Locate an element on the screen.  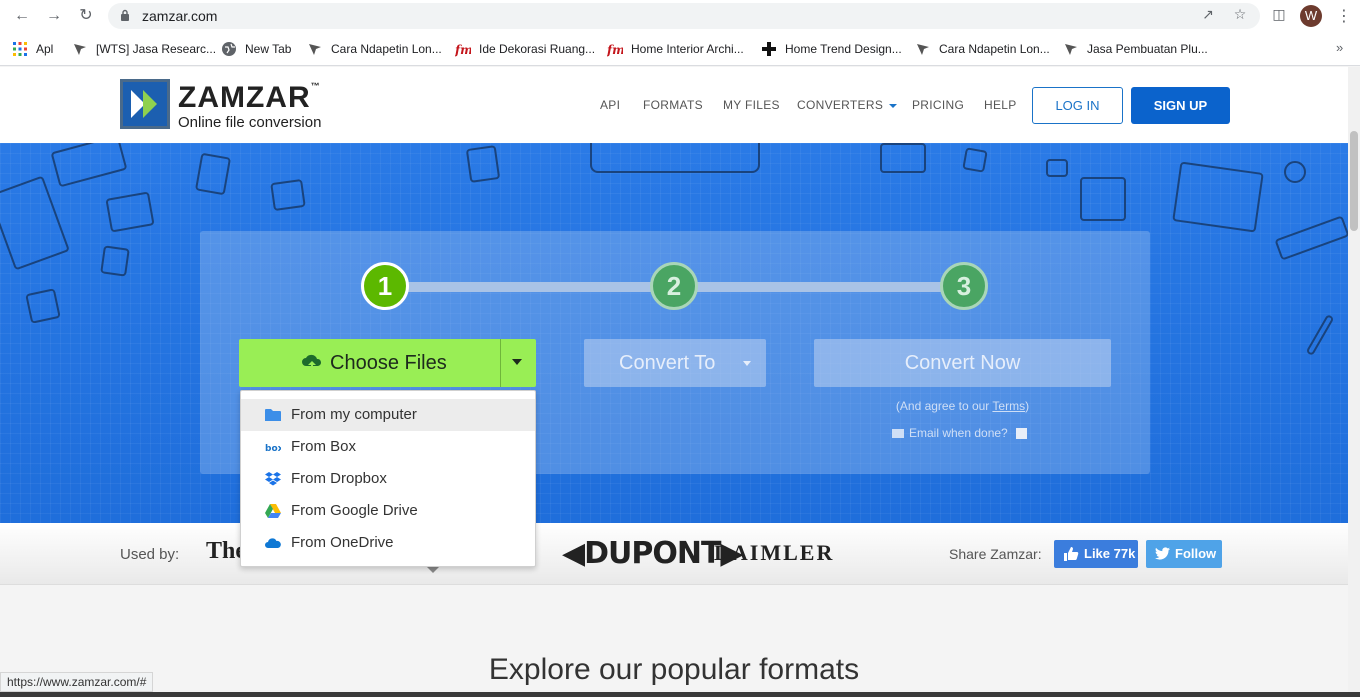
cloud-upload-icon is located at coordinates (312, 363).